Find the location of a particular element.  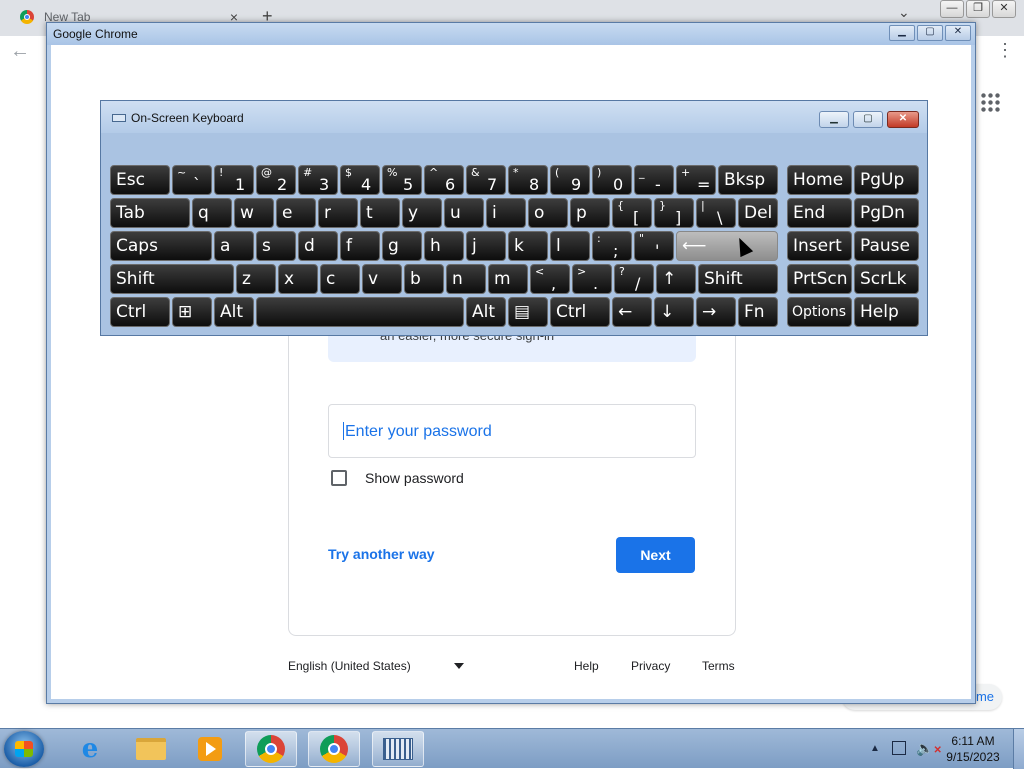

restore-button: ❐ is located at coordinates (978, 9).